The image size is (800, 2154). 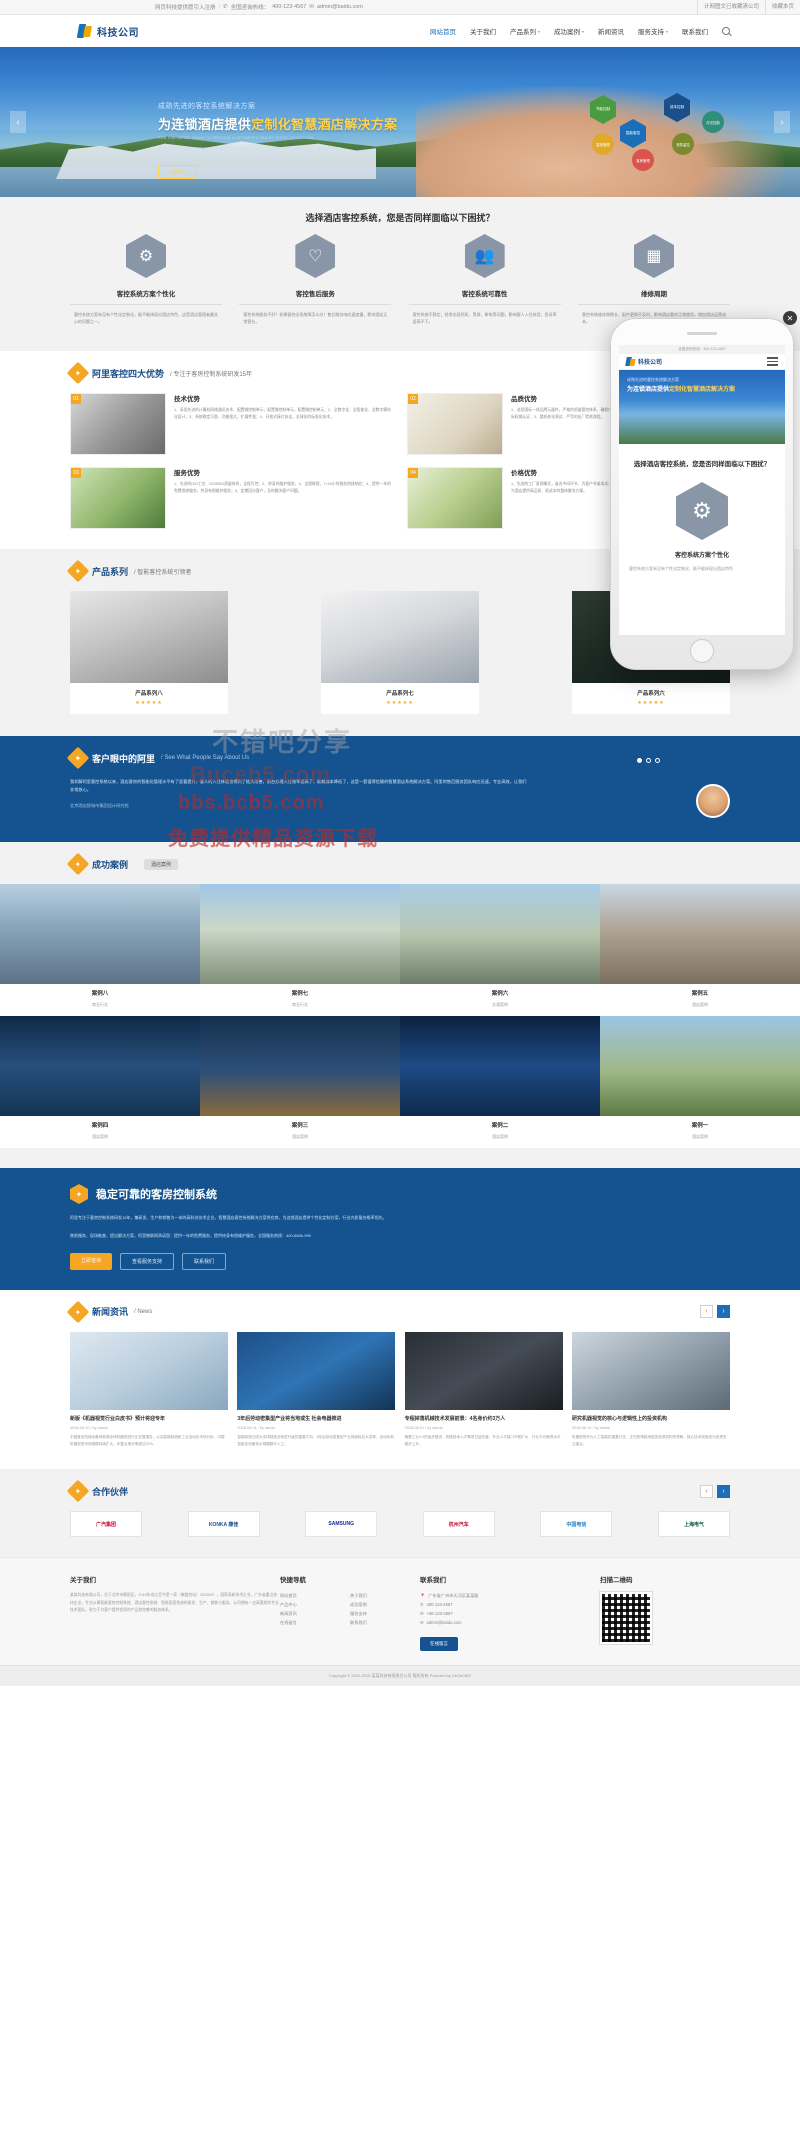 I want to click on nav-item-products: 产品系列 ▾, so click(x=525, y=31).